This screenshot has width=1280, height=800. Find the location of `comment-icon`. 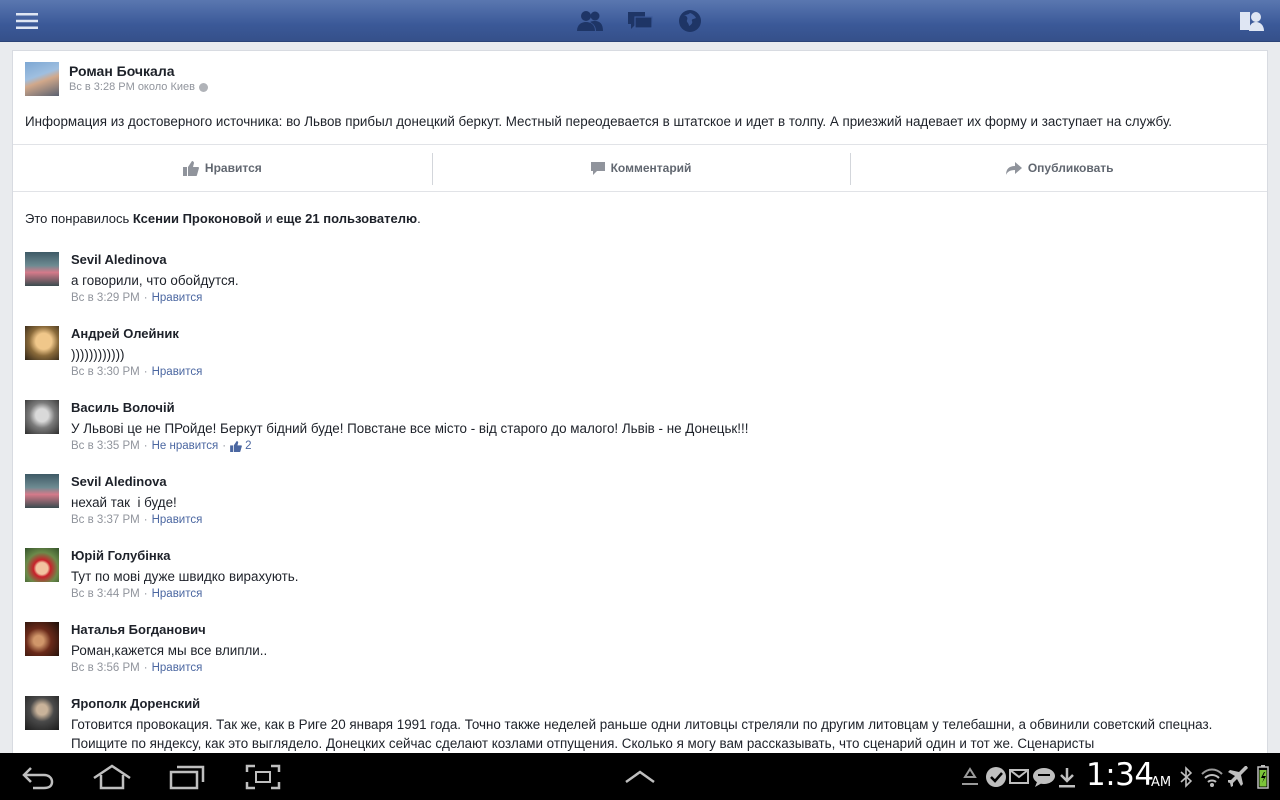

comment-icon is located at coordinates (597, 168).